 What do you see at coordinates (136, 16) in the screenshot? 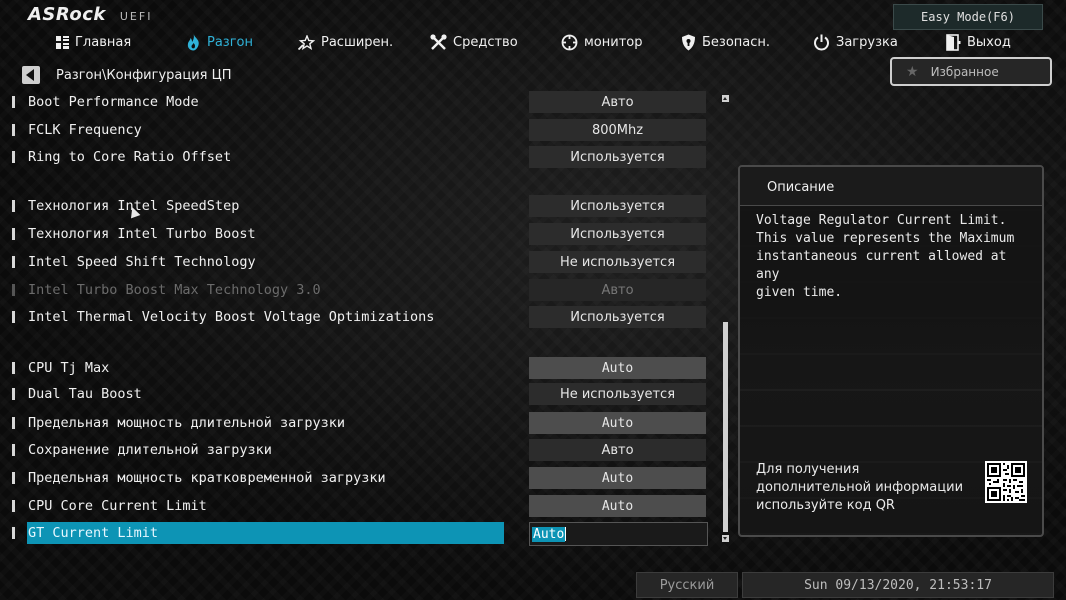
I see `uefi-text: UEFI` at bounding box center [136, 16].